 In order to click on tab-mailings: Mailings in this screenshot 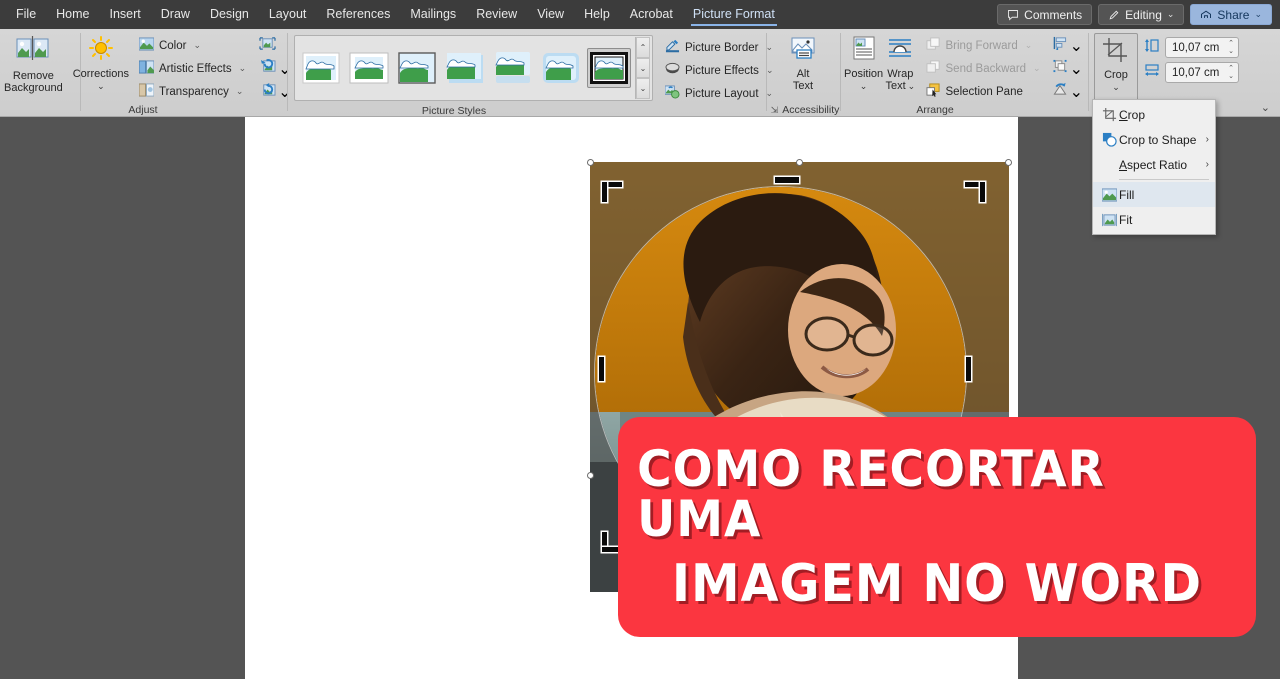, I will do `click(433, 14)`.